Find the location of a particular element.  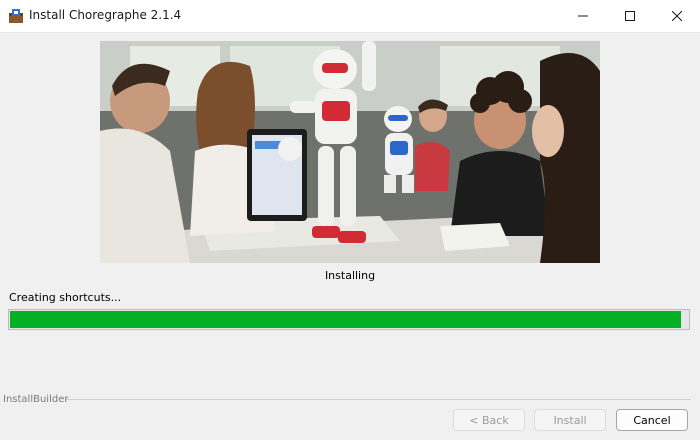

minimize-button is located at coordinates (583, 16).